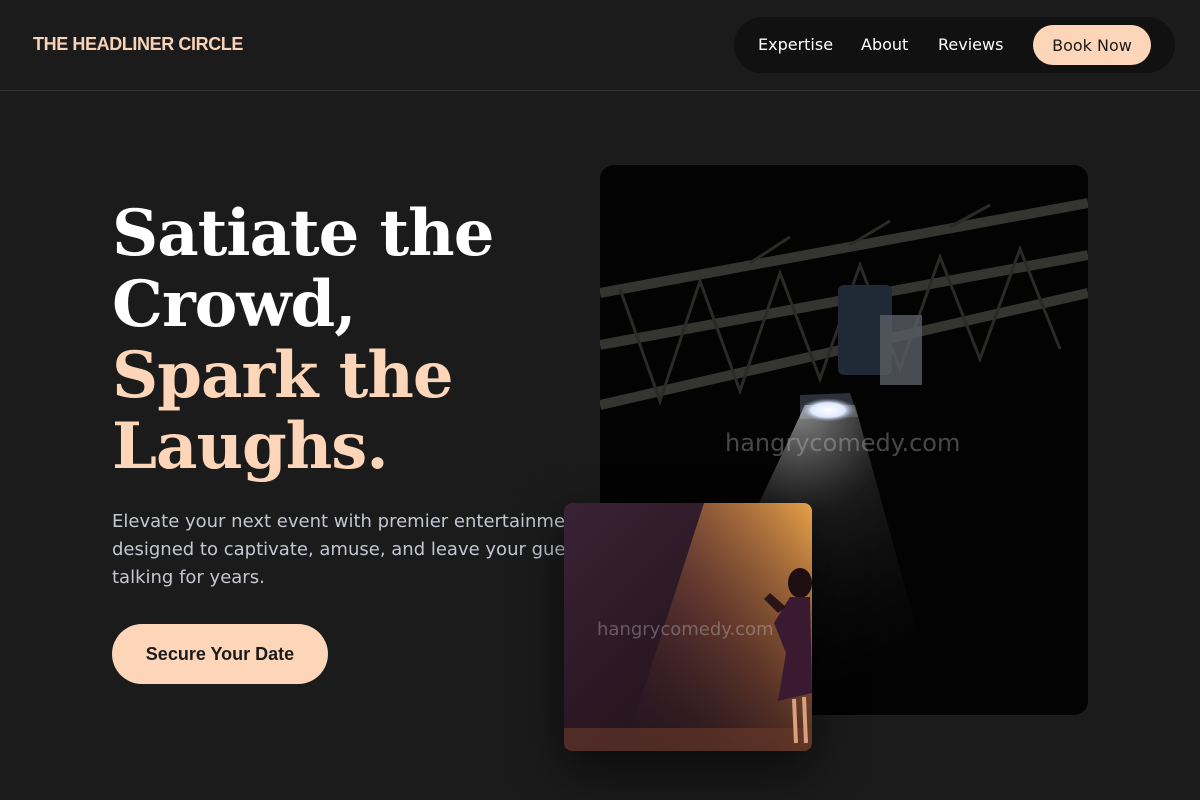 The width and height of the screenshot is (1200, 800). I want to click on secure-date-button: Secure Your Date, so click(220, 654).